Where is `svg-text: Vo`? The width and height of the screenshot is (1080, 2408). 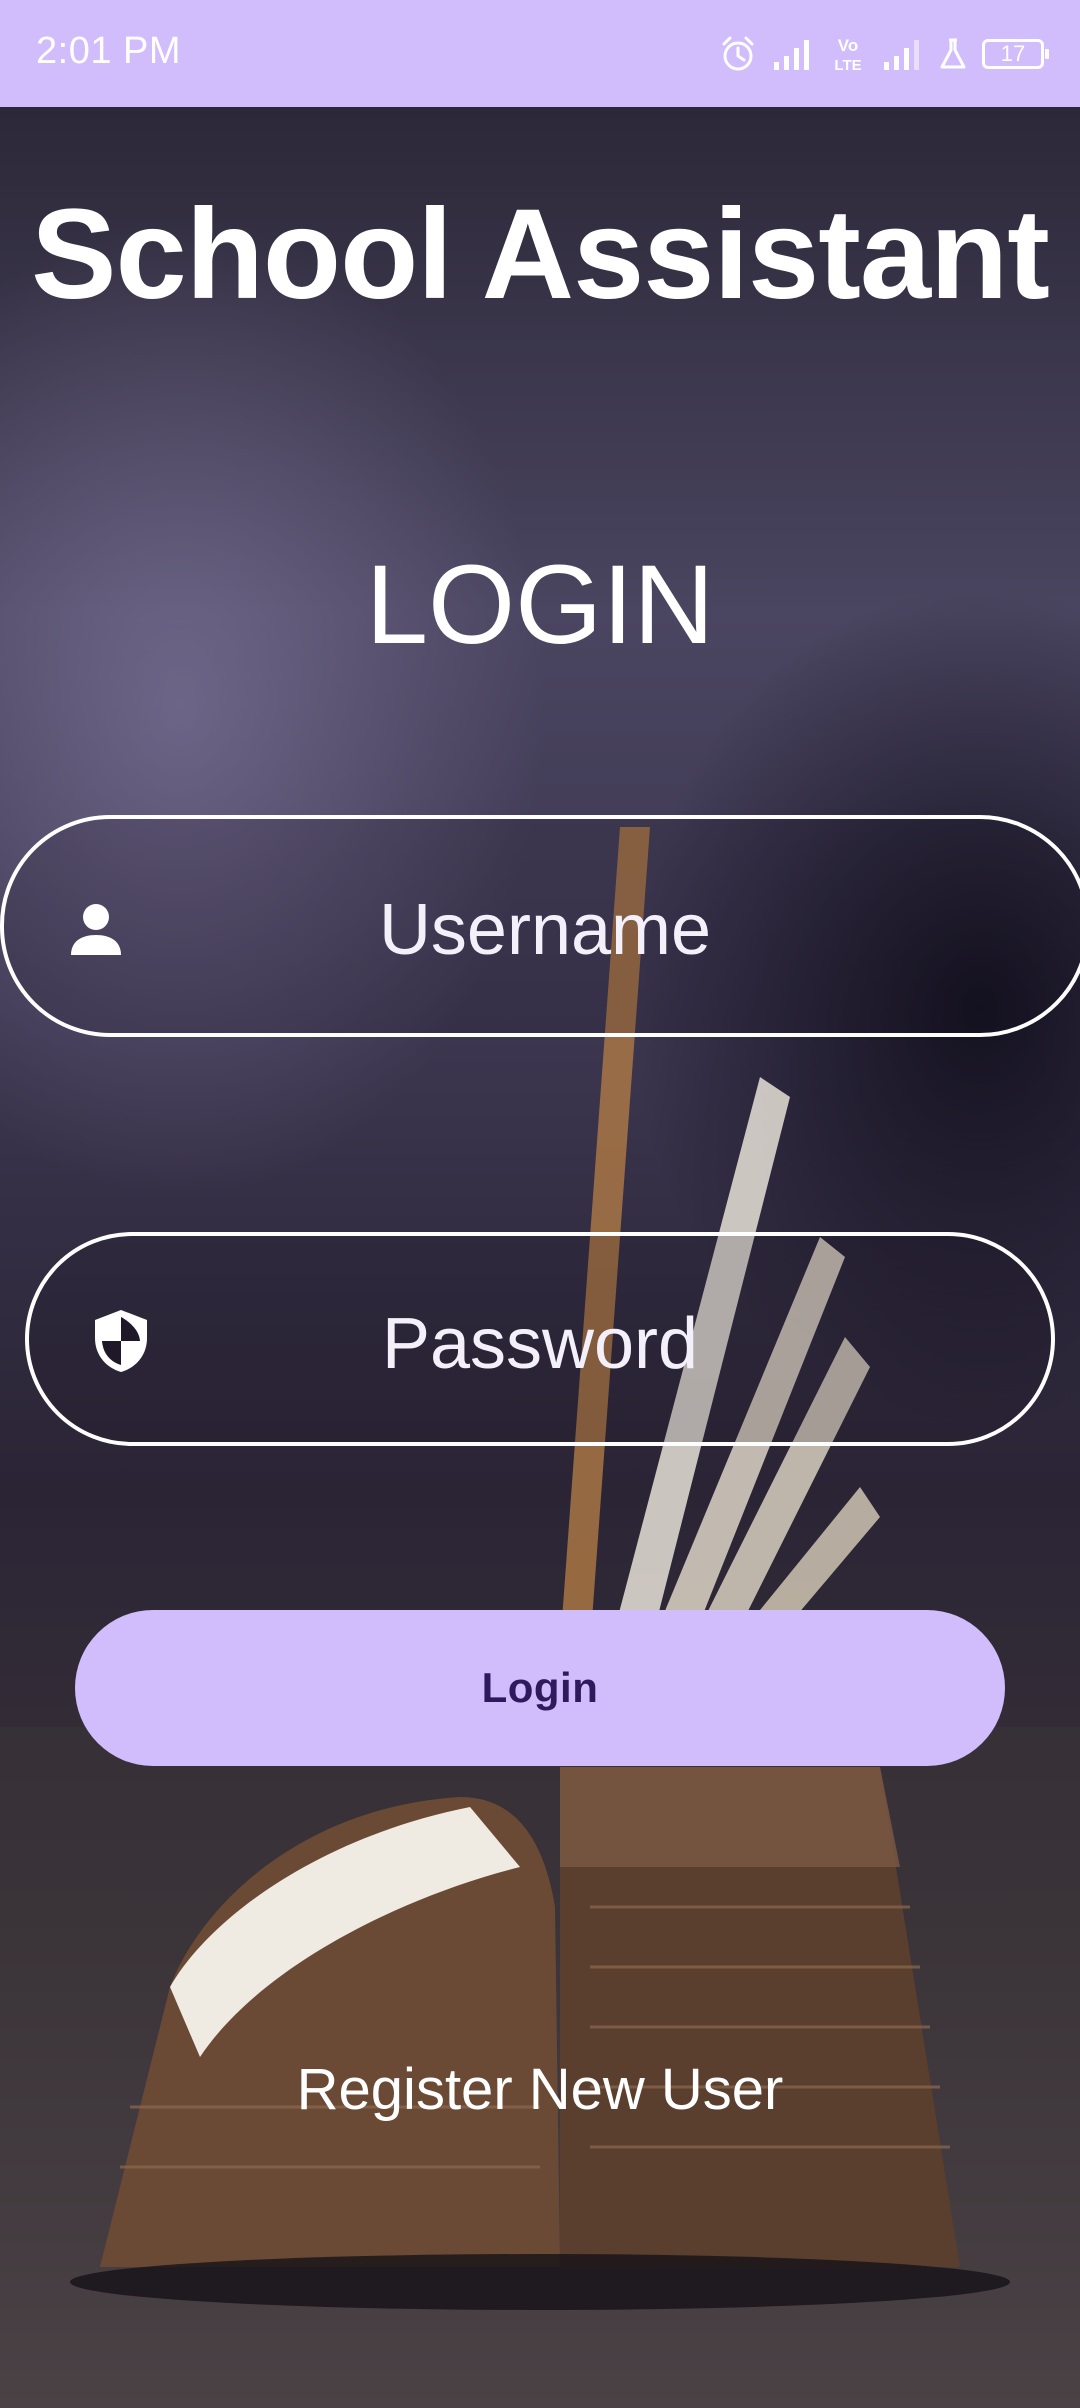 svg-text: Vo is located at coordinates (848, 45).